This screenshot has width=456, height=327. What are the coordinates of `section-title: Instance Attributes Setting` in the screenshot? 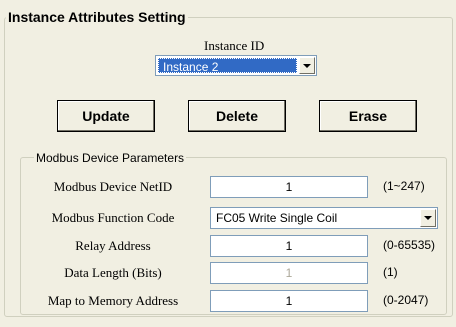 It's located at (97, 17).